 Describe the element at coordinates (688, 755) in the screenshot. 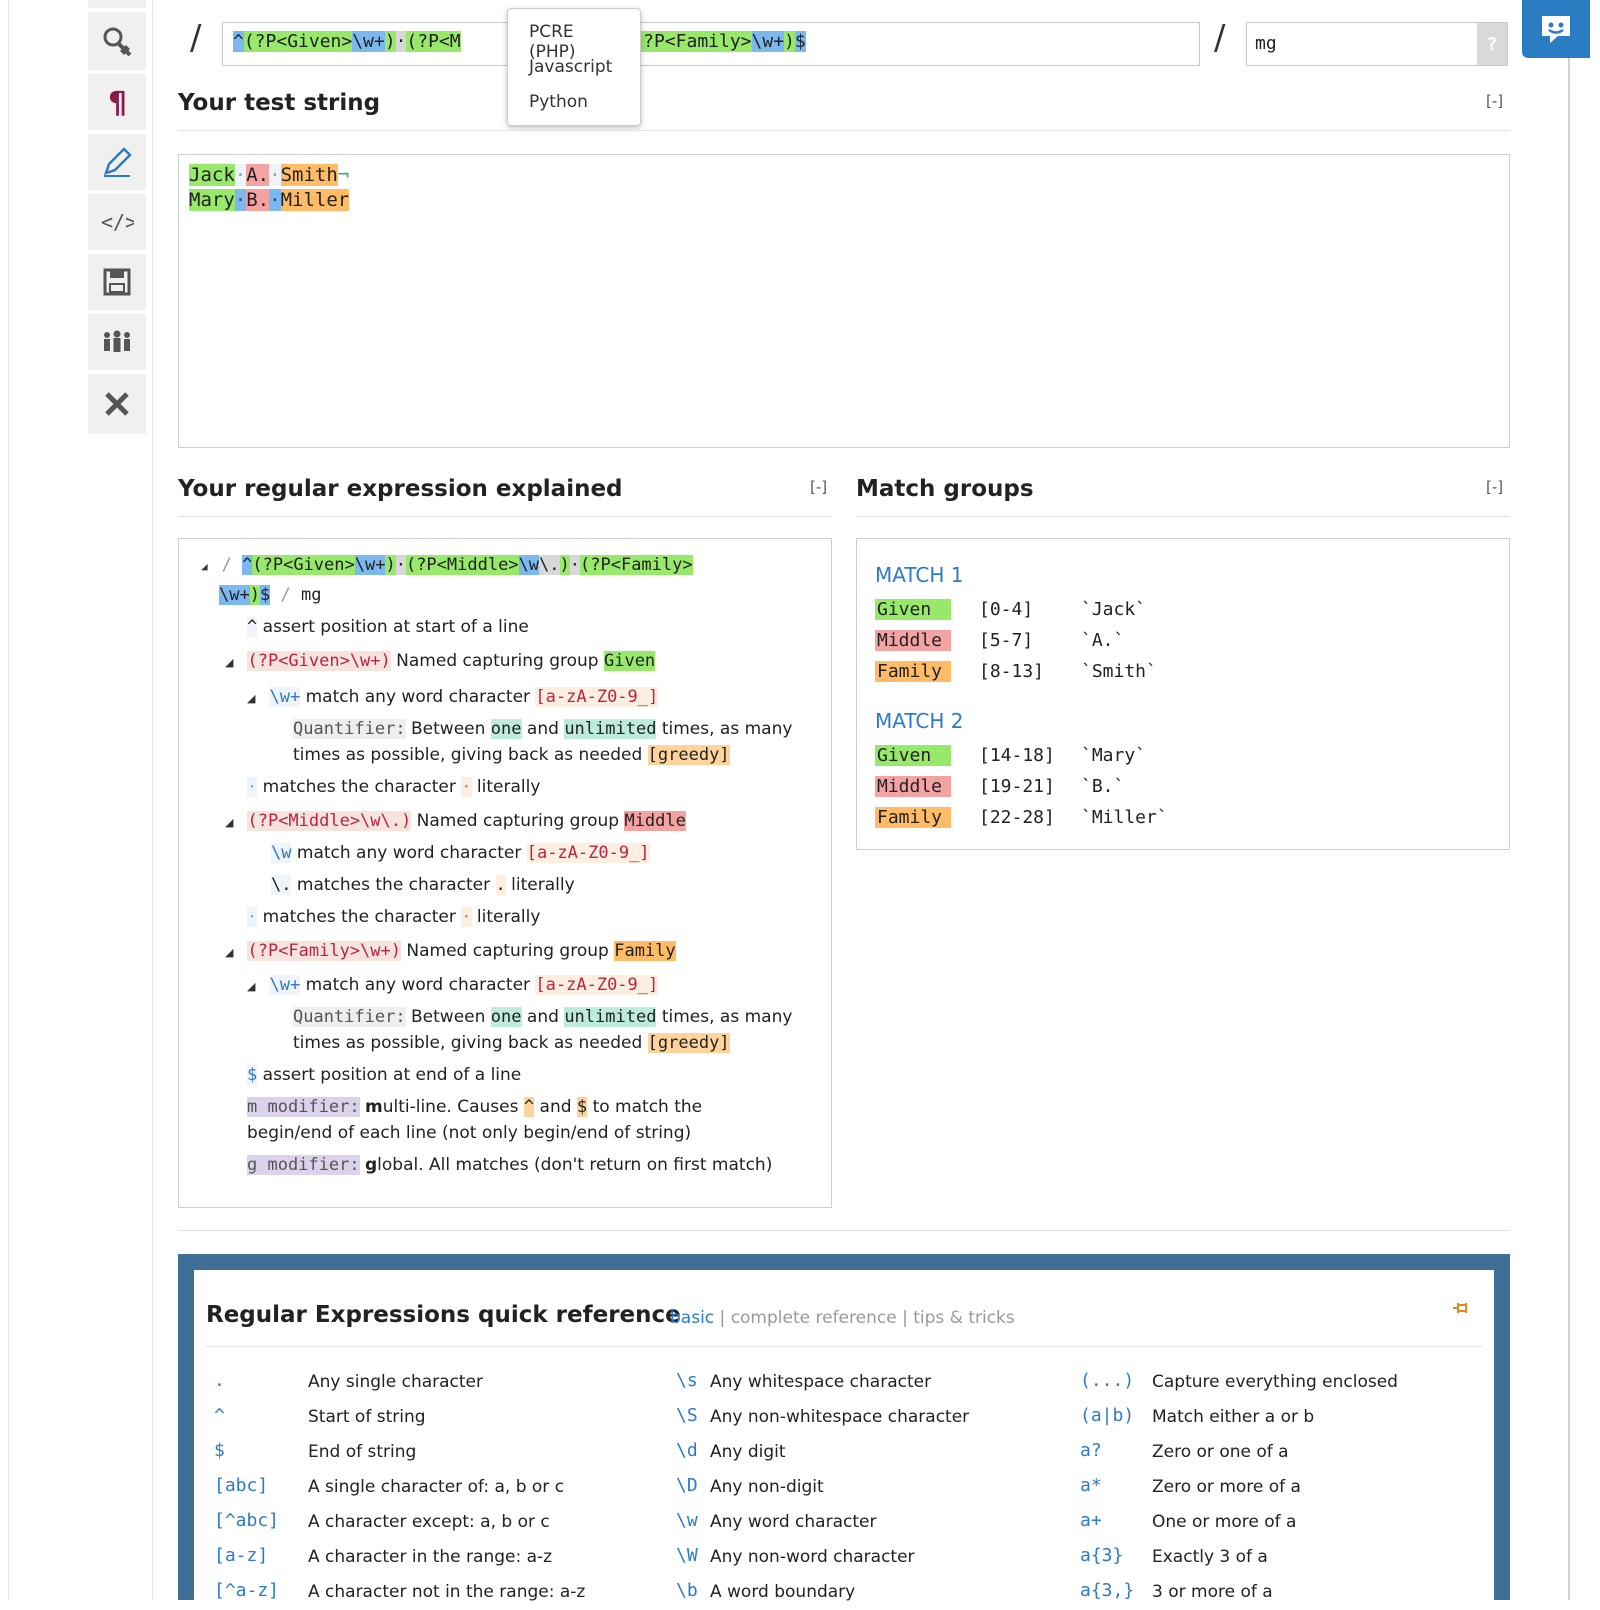

I see `greedy-badge: [greedy]` at that location.